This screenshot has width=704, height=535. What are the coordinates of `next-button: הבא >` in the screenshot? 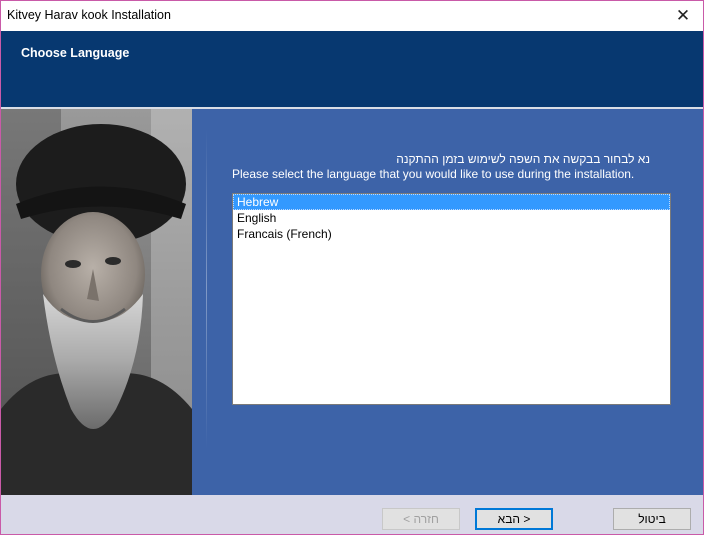 It's located at (514, 519).